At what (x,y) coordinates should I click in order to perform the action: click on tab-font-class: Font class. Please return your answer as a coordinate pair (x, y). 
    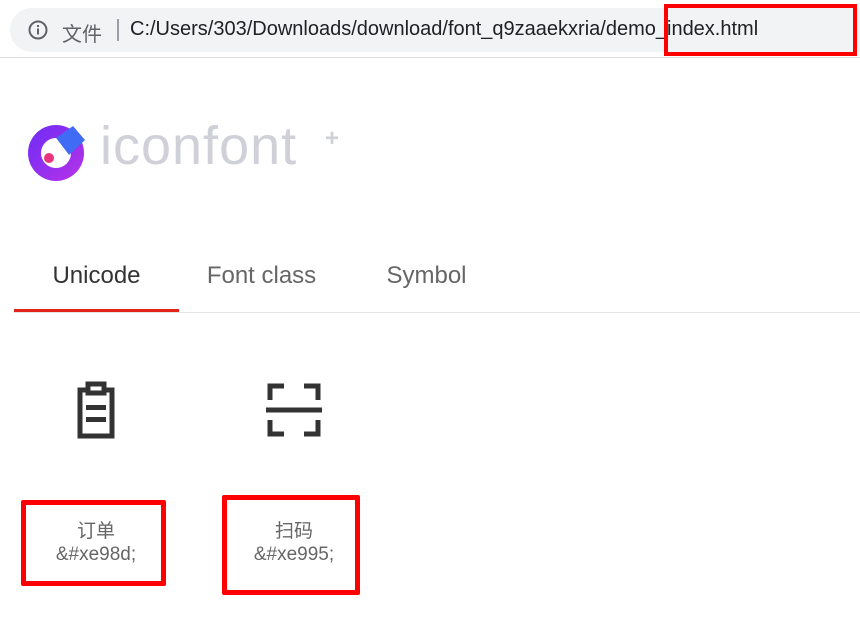
    Looking at the image, I should click on (261, 283).